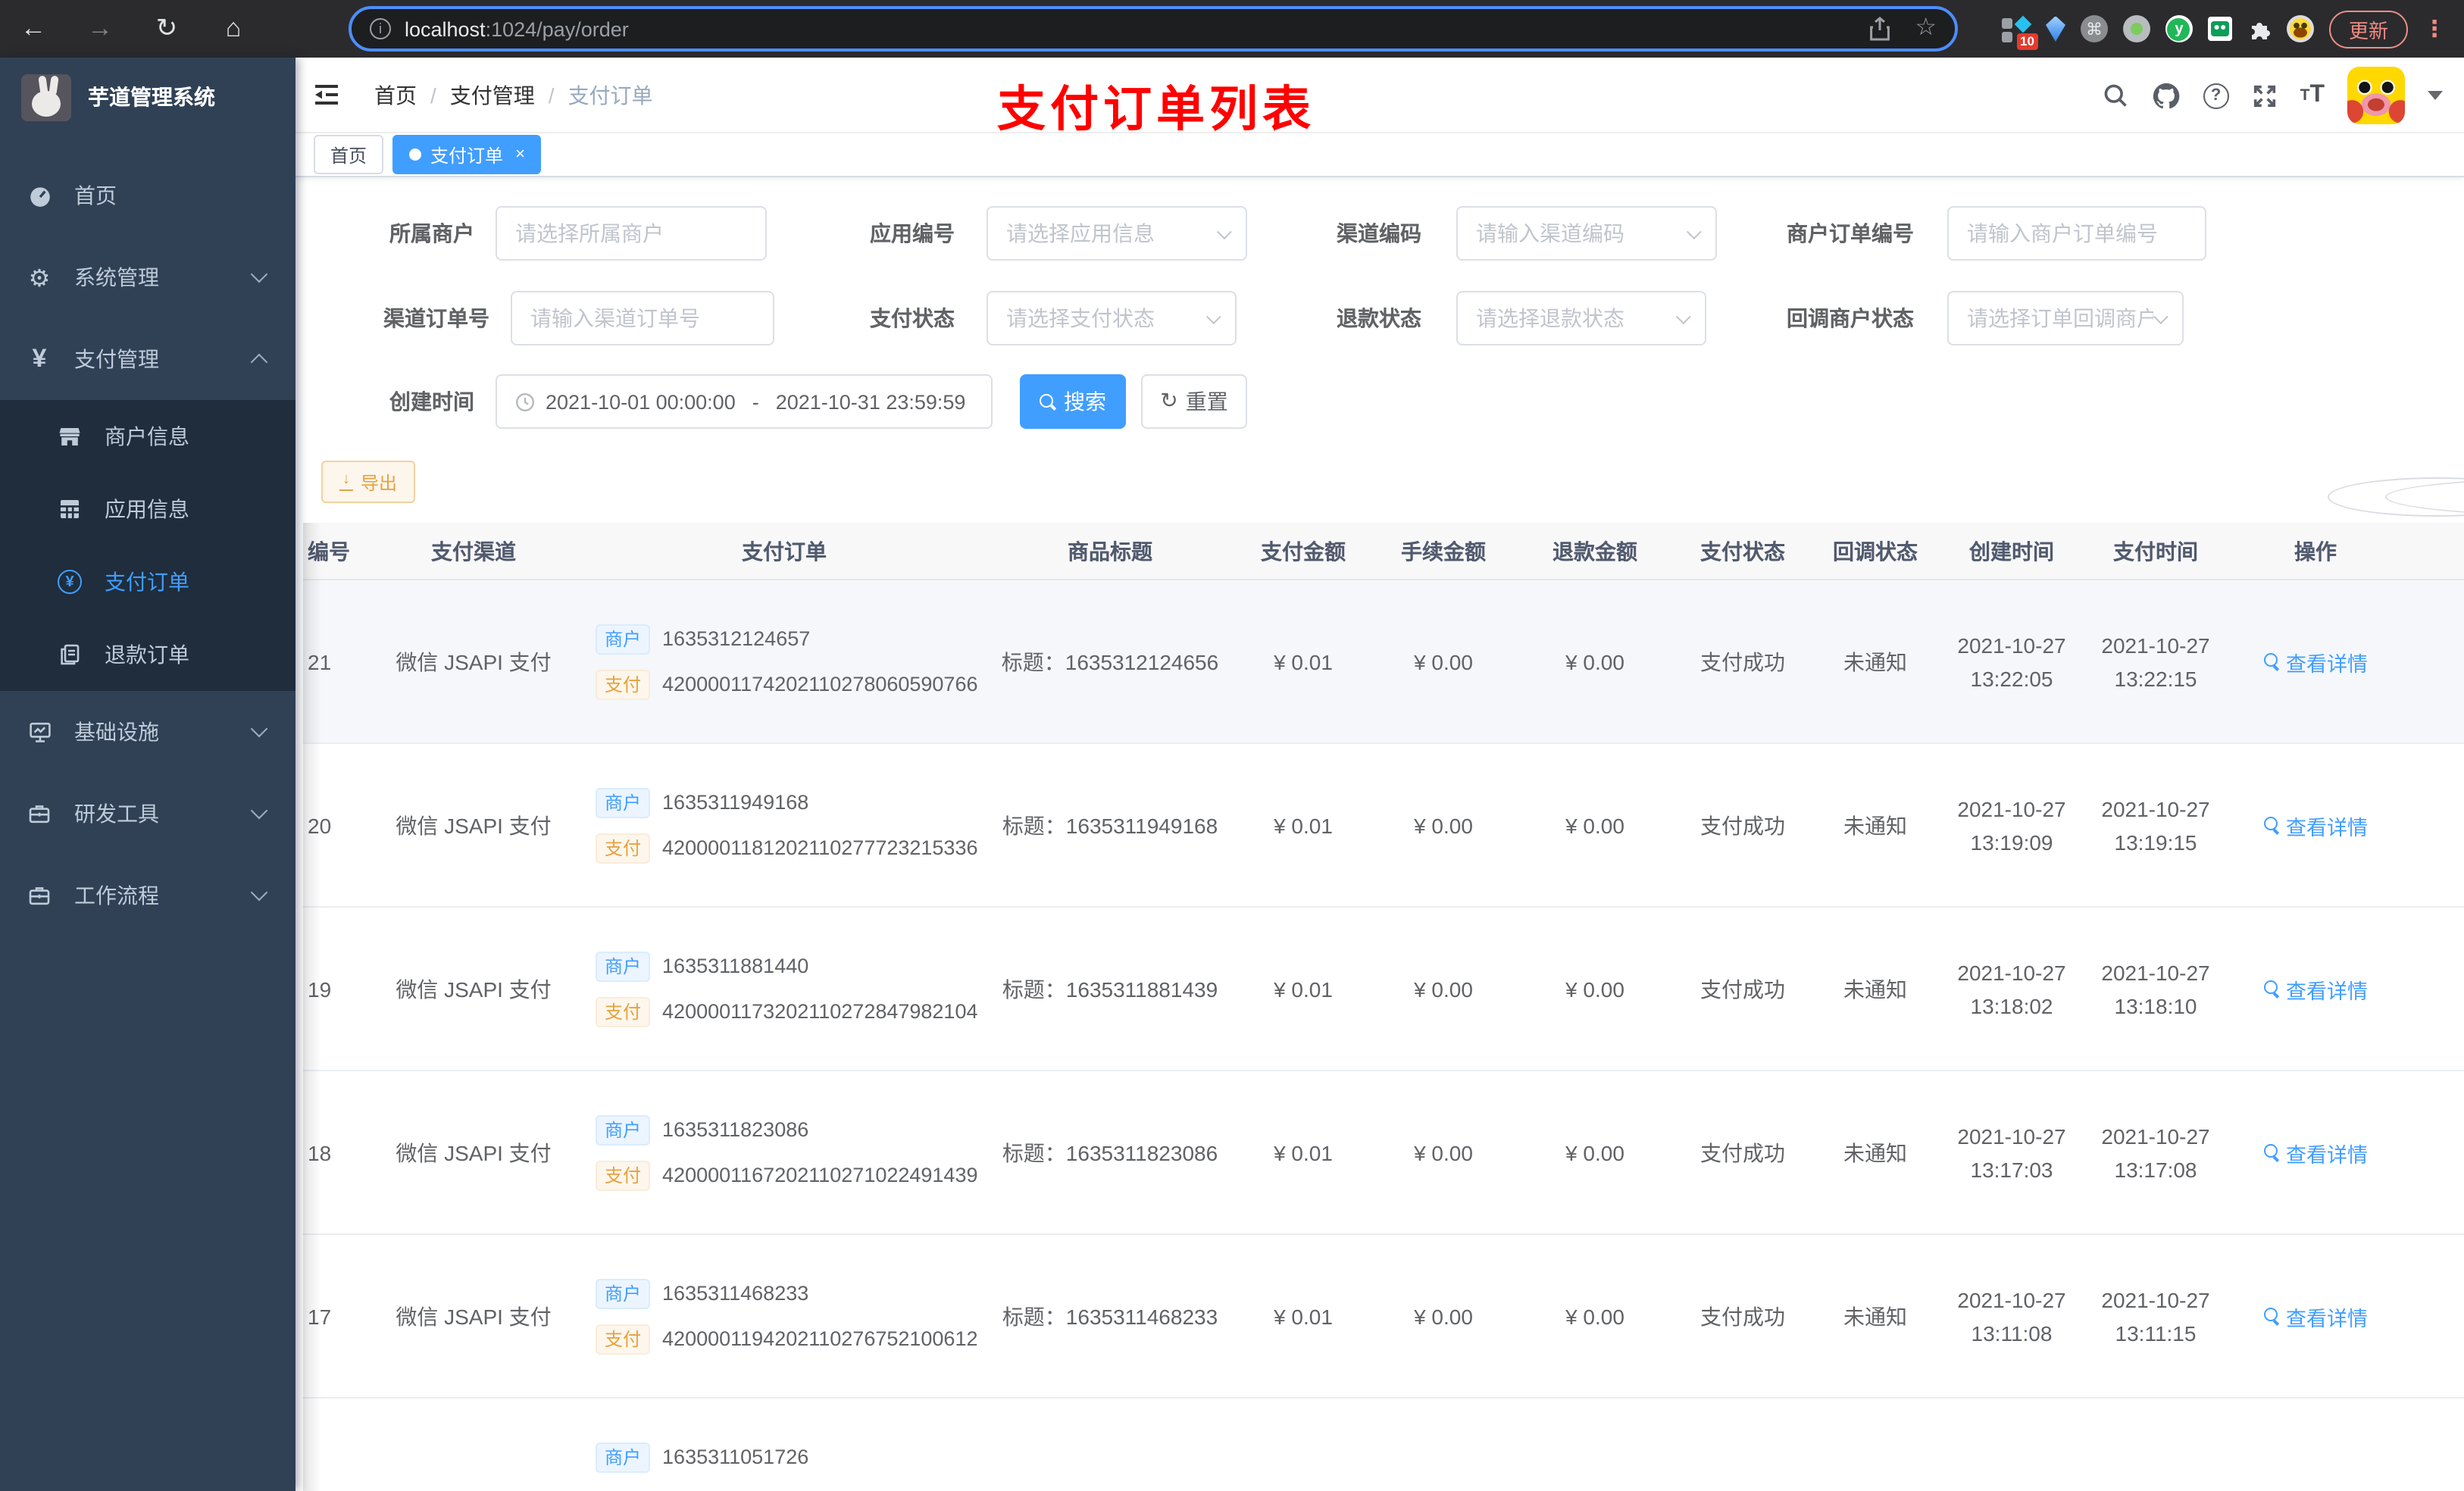 Image resolution: width=2464 pixels, height=1491 pixels. What do you see at coordinates (2376, 95) in the screenshot?
I see `avatar` at bounding box center [2376, 95].